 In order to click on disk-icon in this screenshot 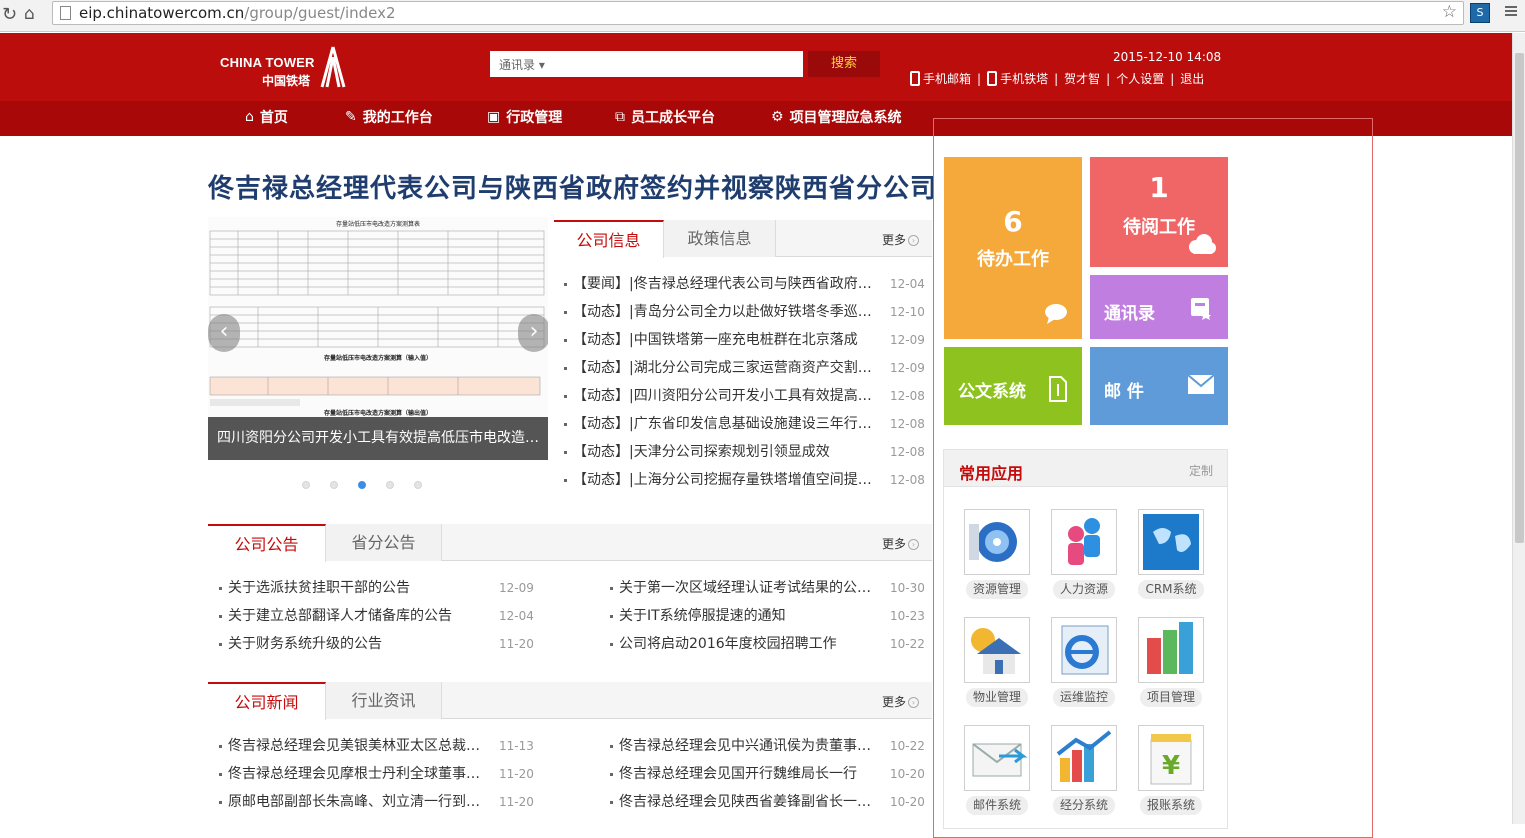, I will do `click(997, 542)`.